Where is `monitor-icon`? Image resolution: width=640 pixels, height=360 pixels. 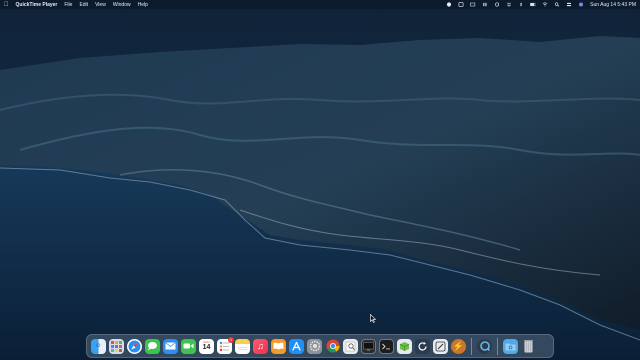 monitor-icon is located at coordinates (368, 345).